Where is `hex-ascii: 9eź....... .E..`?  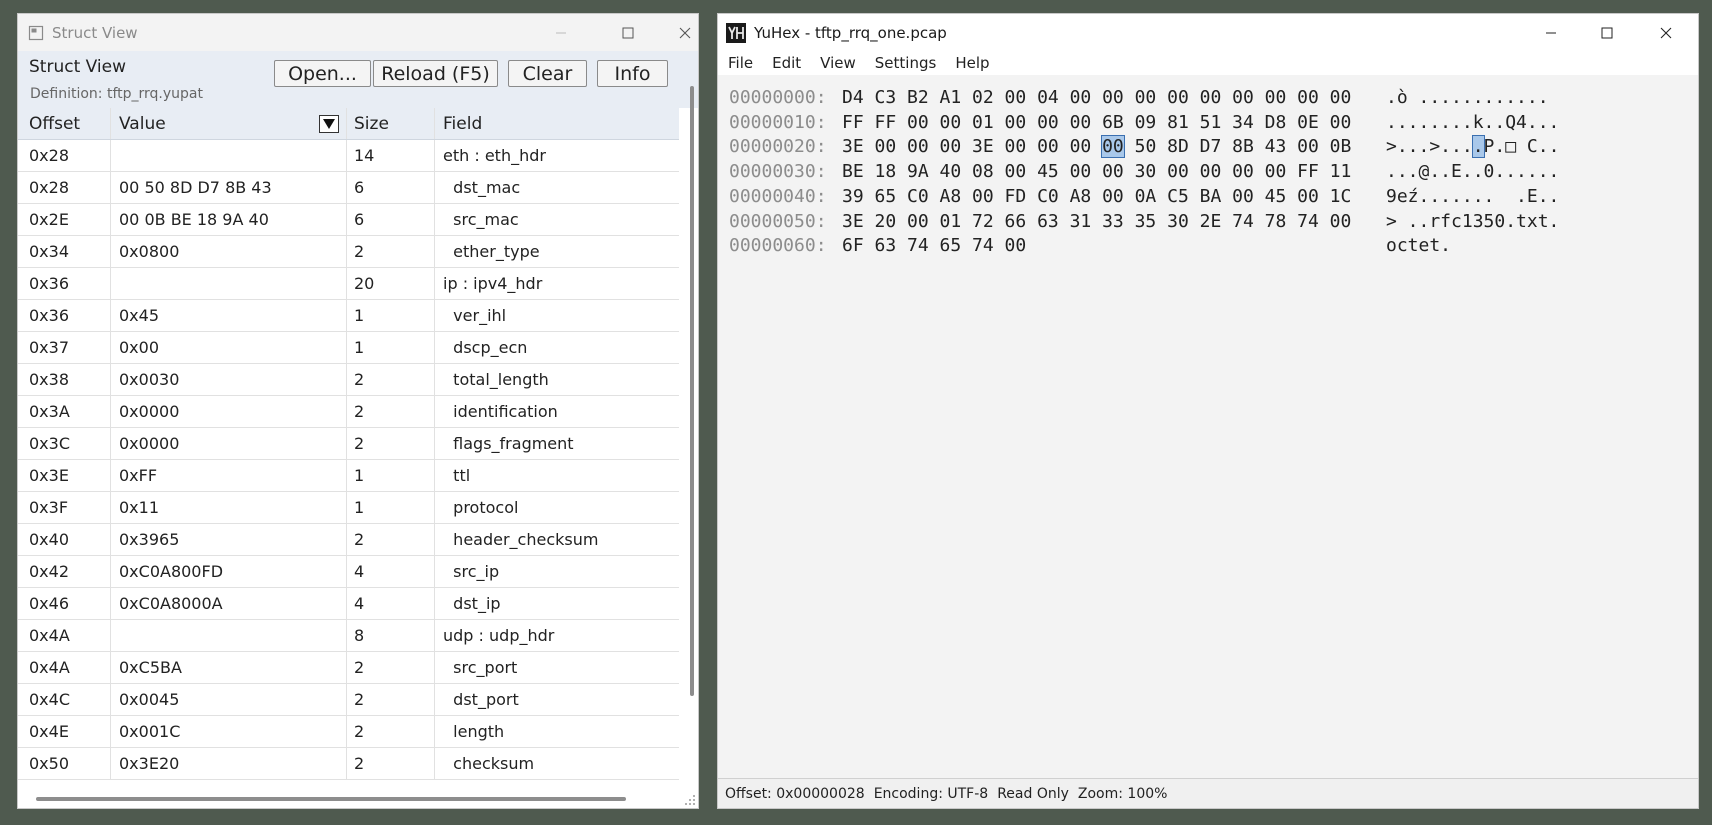 hex-ascii: 9eź....... .E.. is located at coordinates (1472, 196).